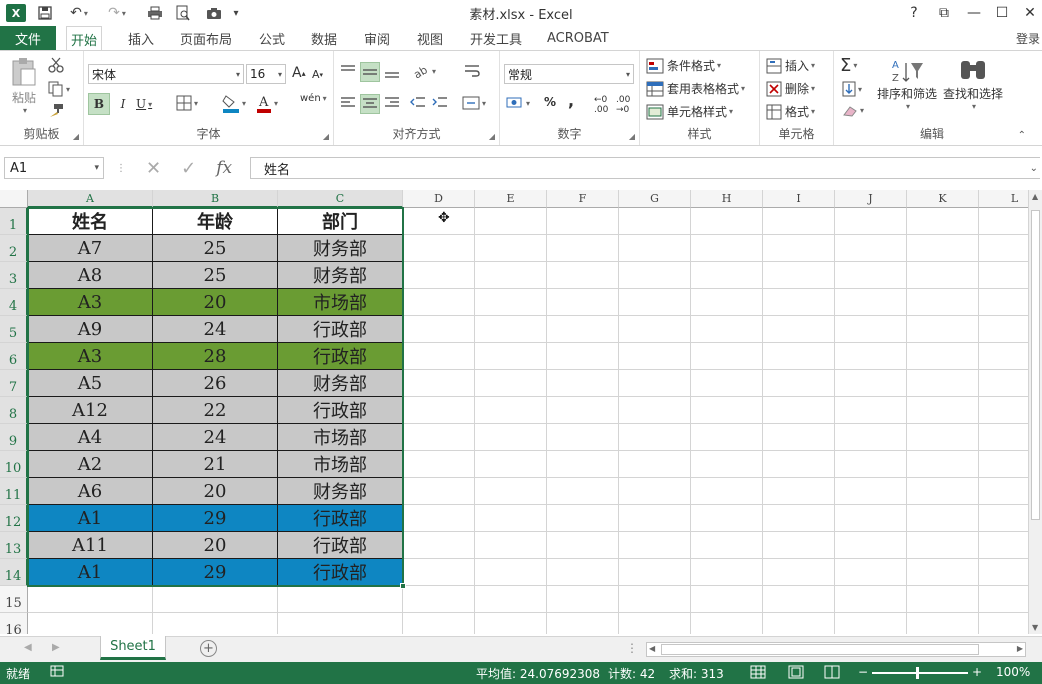 This screenshot has height=684, width=1042. What do you see at coordinates (153, 168) in the screenshot?
I see `cancel-icon: ✕` at bounding box center [153, 168].